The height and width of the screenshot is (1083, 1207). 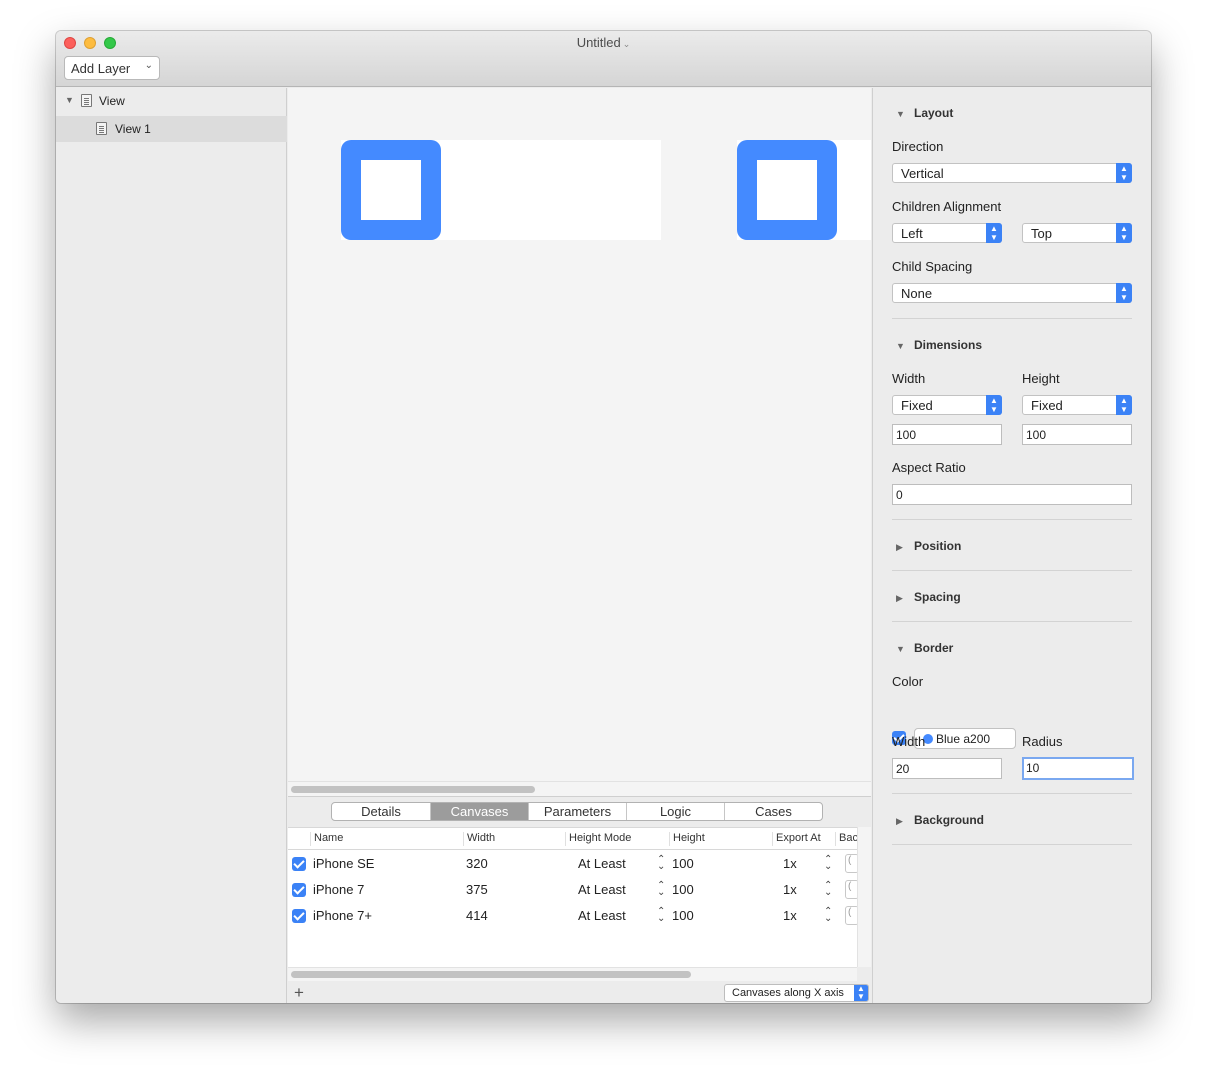 What do you see at coordinates (579, 788) in the screenshot?
I see `canvas-horizontal-scrollbar` at bounding box center [579, 788].